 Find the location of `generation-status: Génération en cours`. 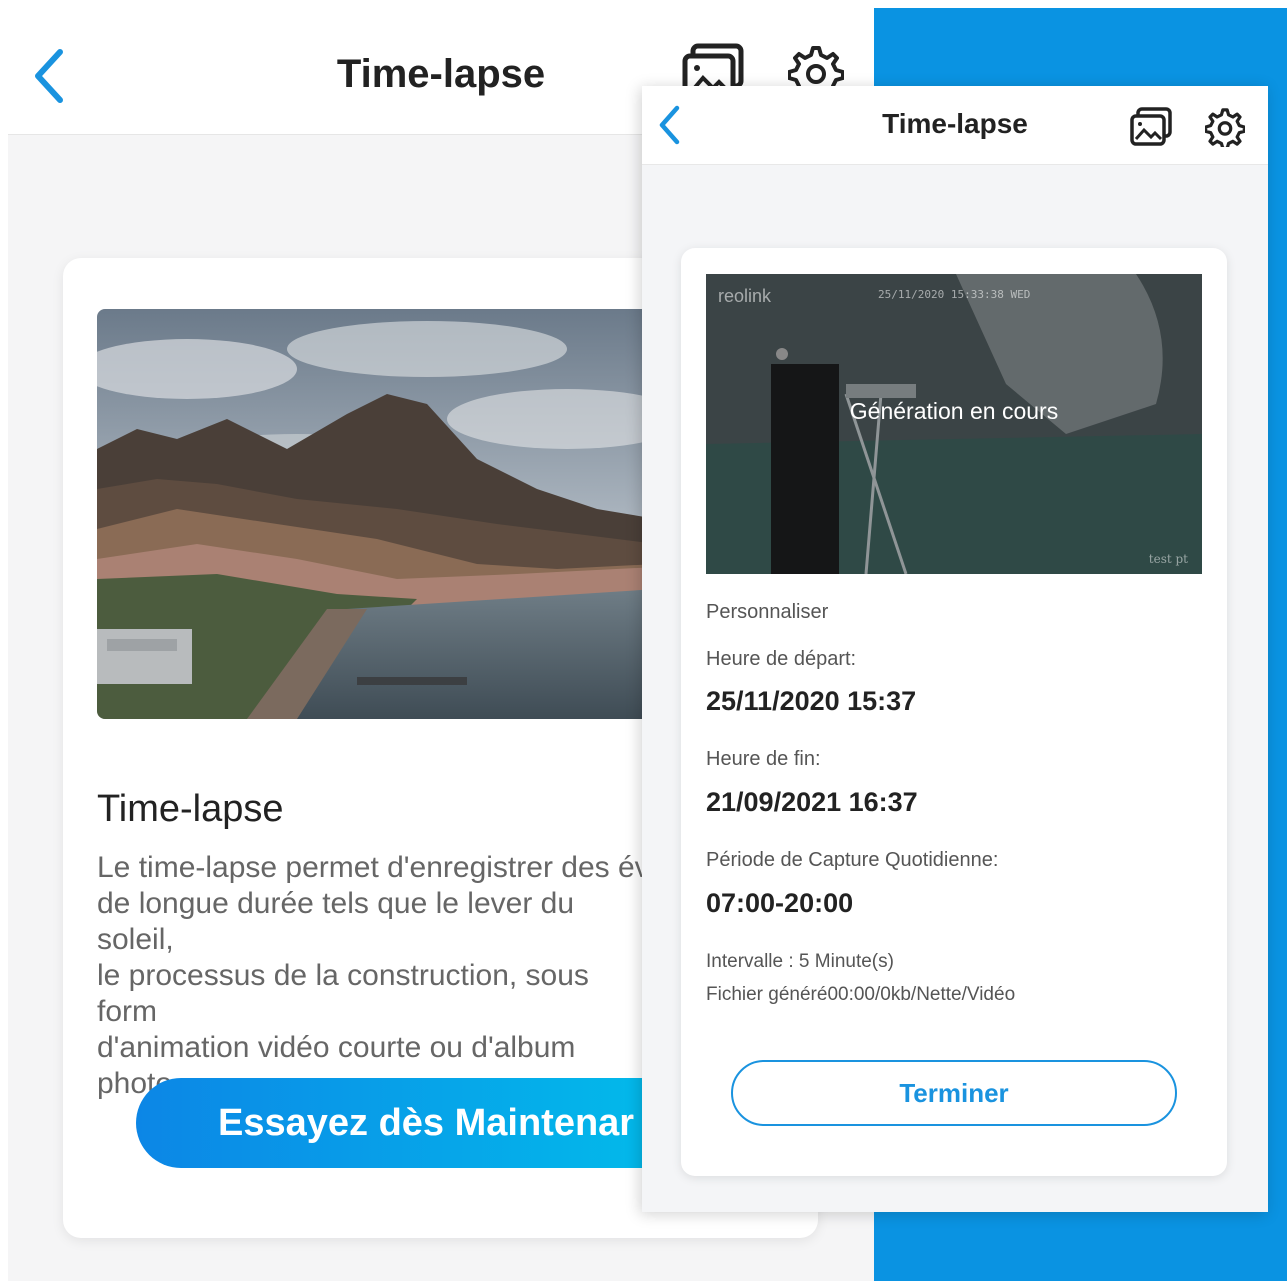

generation-status: Génération en cours is located at coordinates (954, 411).